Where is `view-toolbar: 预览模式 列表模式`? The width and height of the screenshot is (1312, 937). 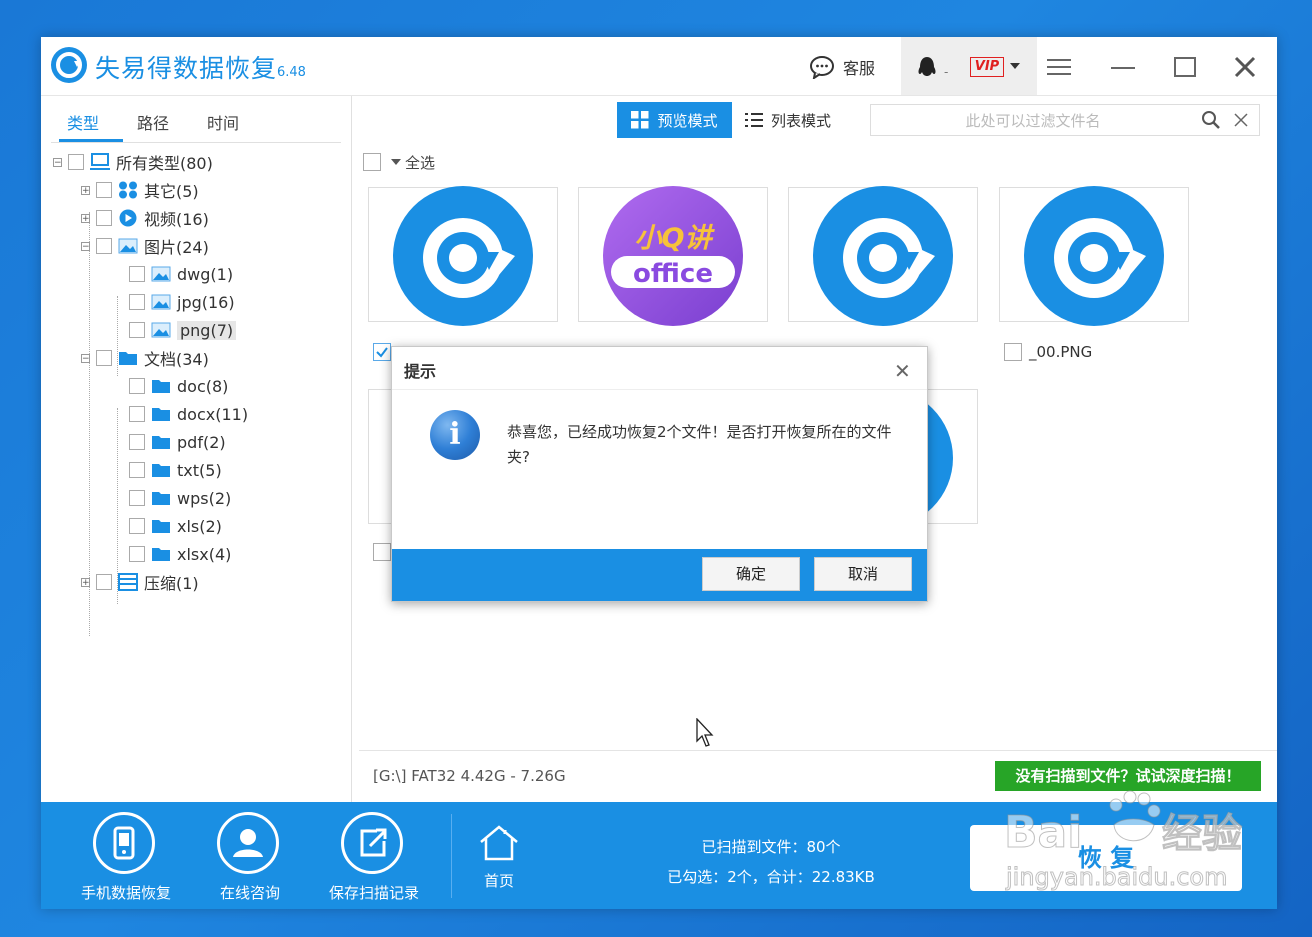
view-toolbar: 预览模式 列表模式 is located at coordinates (815, 122).